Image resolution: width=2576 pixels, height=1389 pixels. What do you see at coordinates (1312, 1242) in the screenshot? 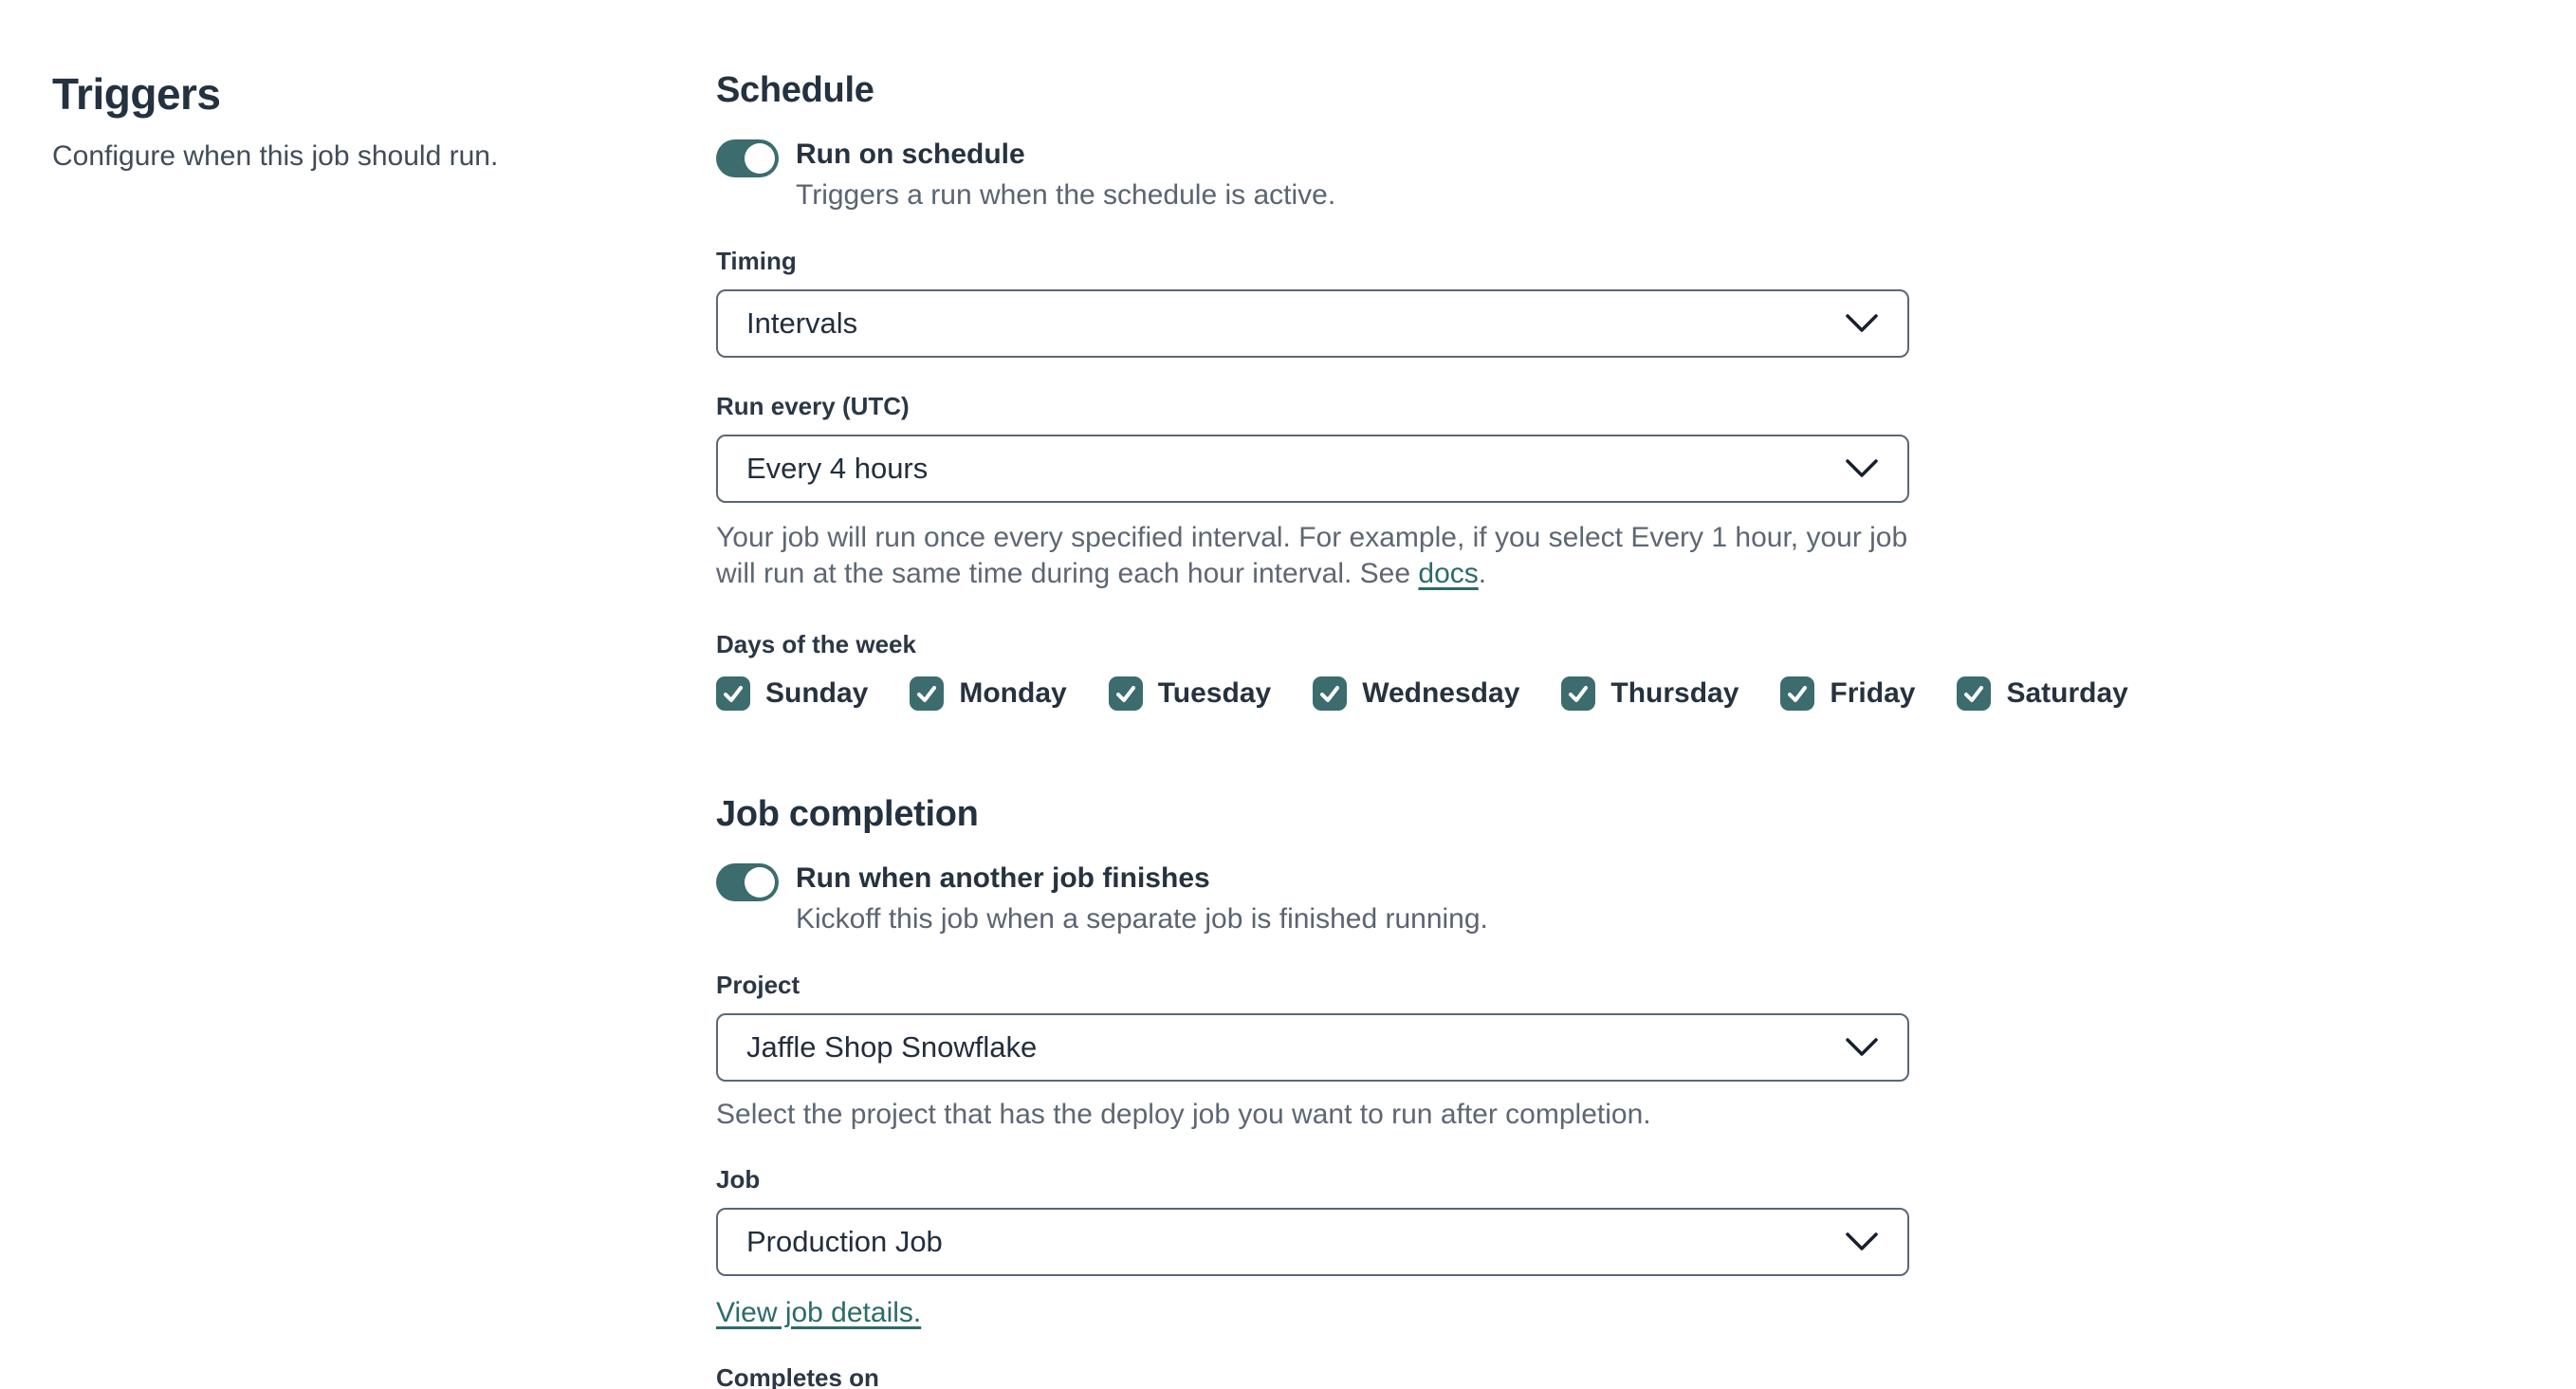
I see `job-select: Production Job` at bounding box center [1312, 1242].